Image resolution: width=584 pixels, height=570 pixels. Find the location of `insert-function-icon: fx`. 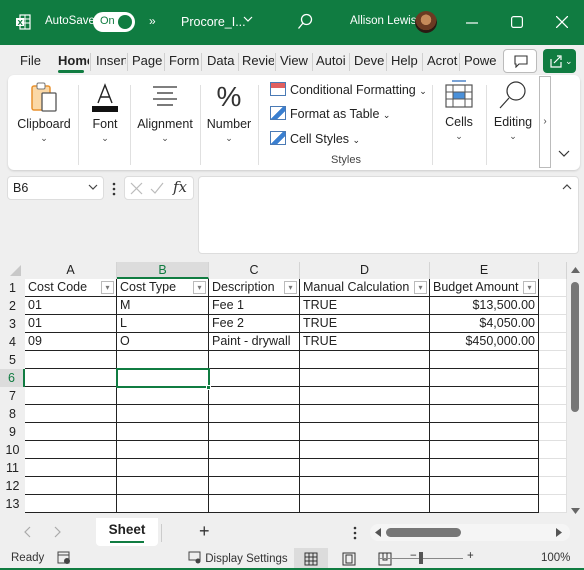

insert-function-icon: fx is located at coordinates (180, 187).